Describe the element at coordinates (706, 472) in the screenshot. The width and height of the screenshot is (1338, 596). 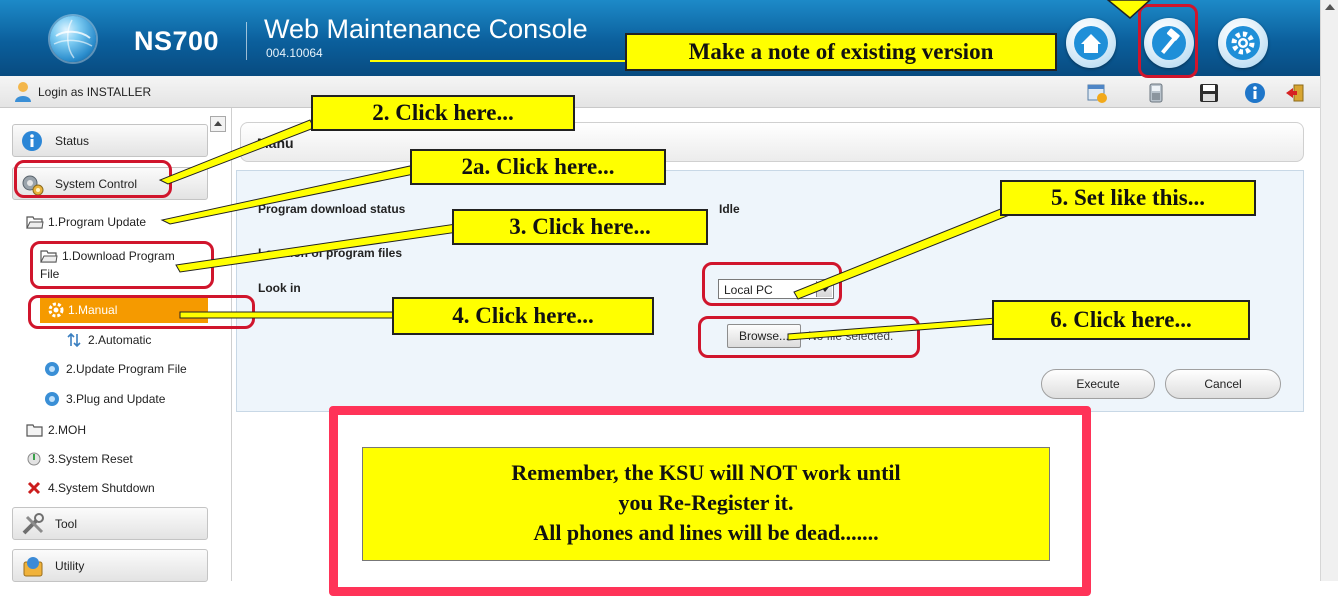
I see `reminder-line-1: Remember, the KSU will NOT work until` at that location.